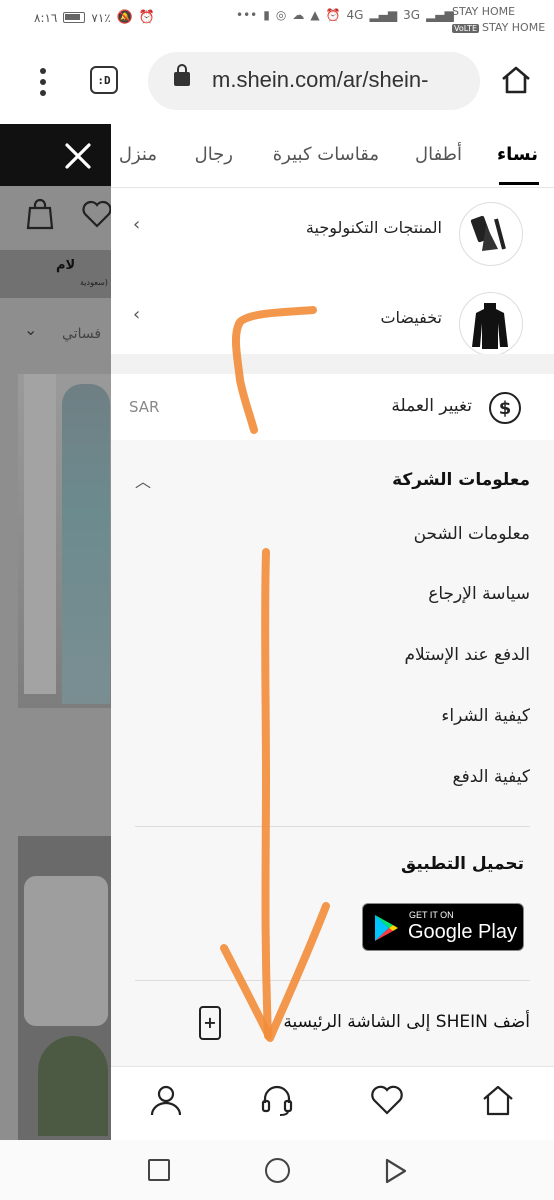 This screenshot has height=1200, width=554. I want to click on carrier-info: STAY HOME VoLTE STAY HOME, so click(498, 20).